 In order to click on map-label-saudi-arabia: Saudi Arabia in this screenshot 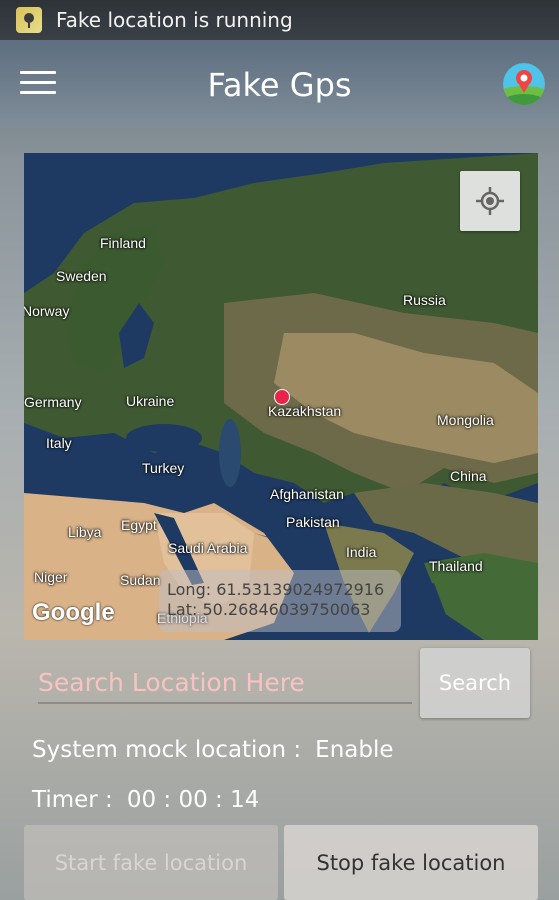, I will do `click(208, 548)`.